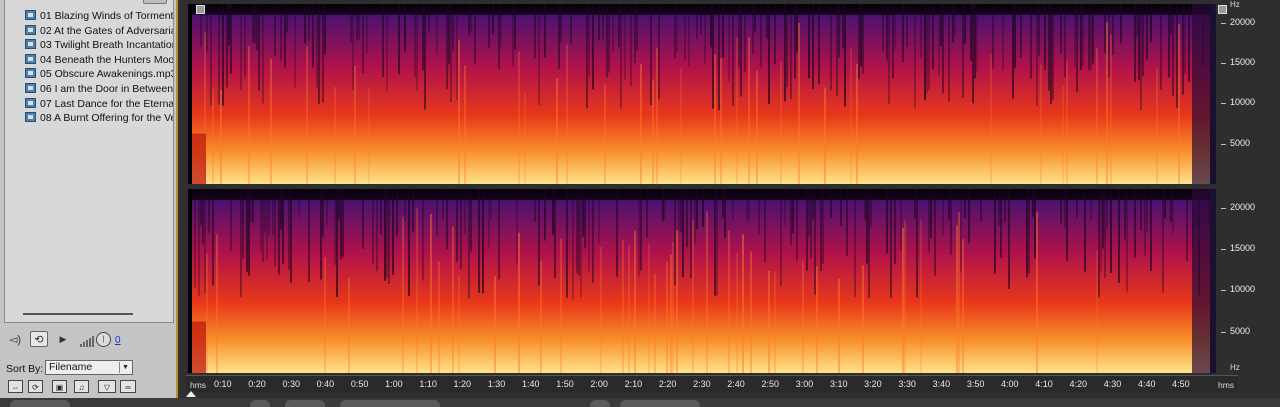  I want to click on time-tick-label: 4:10, so click(1044, 384).